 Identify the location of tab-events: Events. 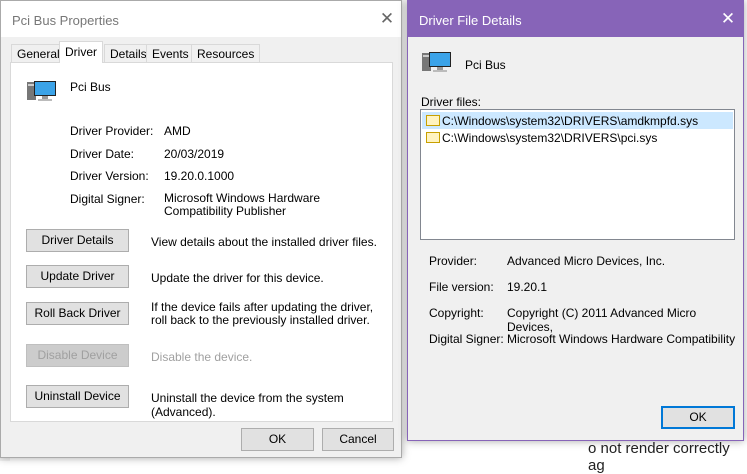
(170, 53).